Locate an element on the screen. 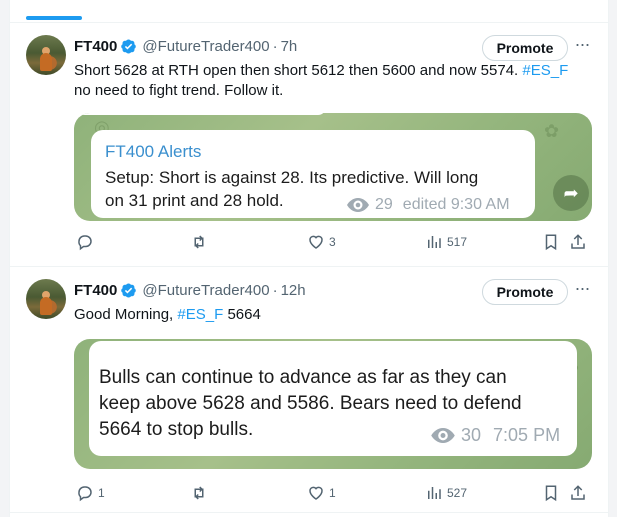  tweet-actions: 1 1 527 is located at coordinates (334, 493).